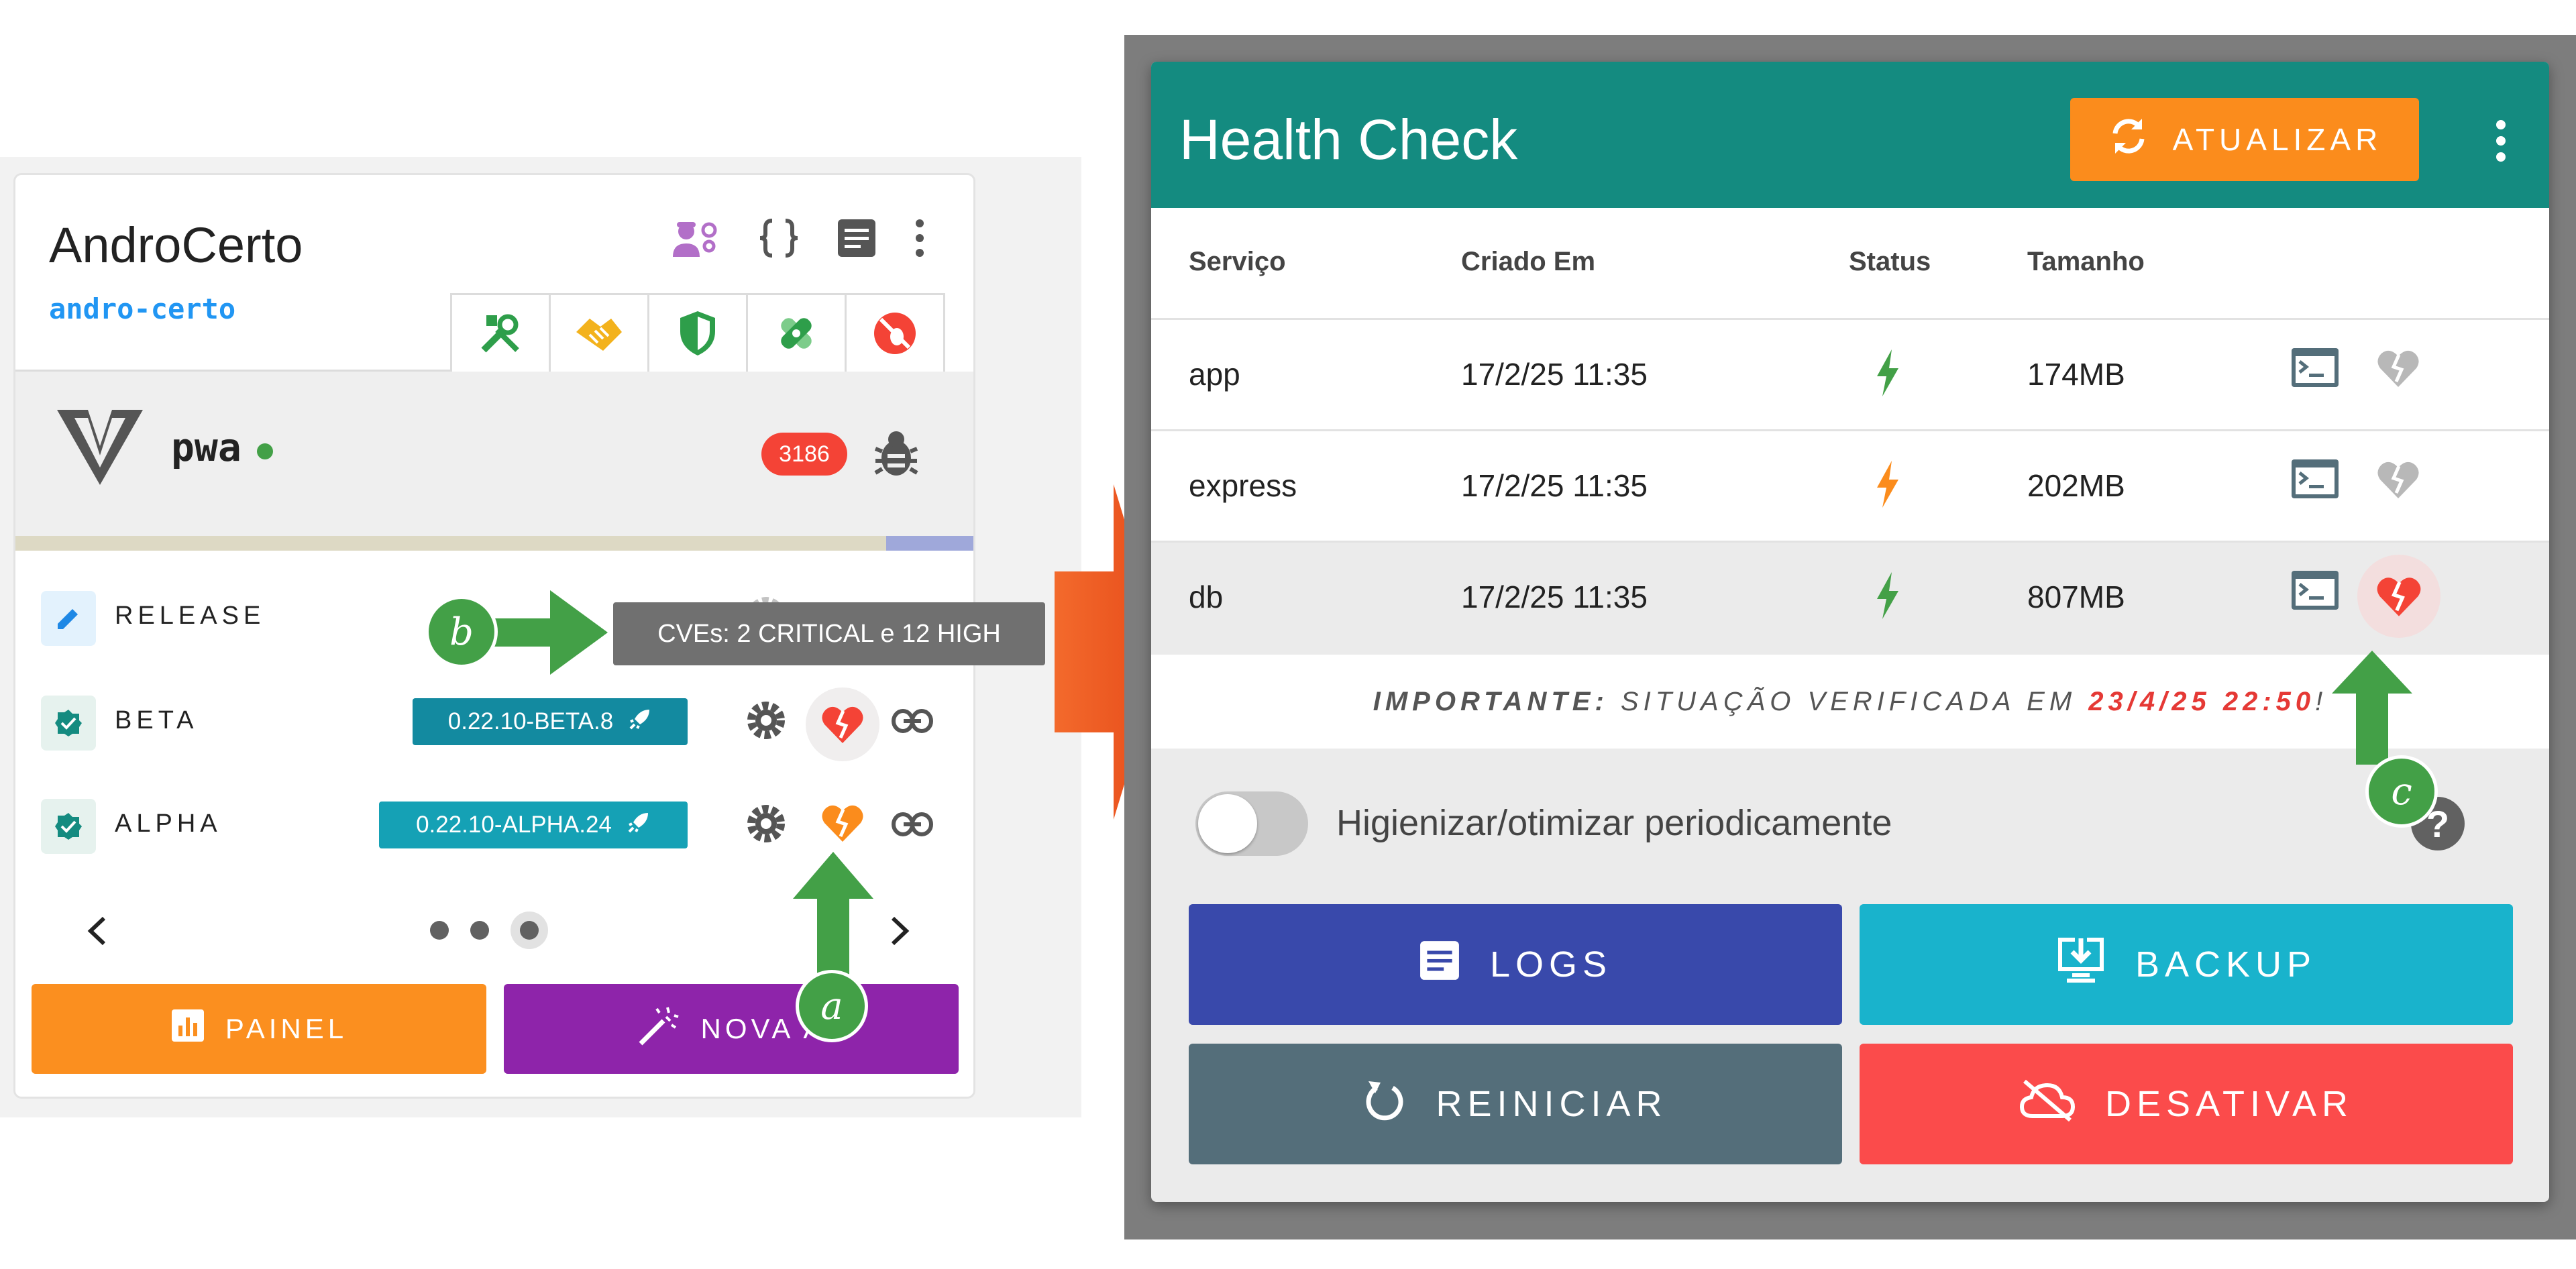 Image resolution: width=2576 pixels, height=1269 pixels. I want to click on beta-broken-heart-icon, so click(842, 724).